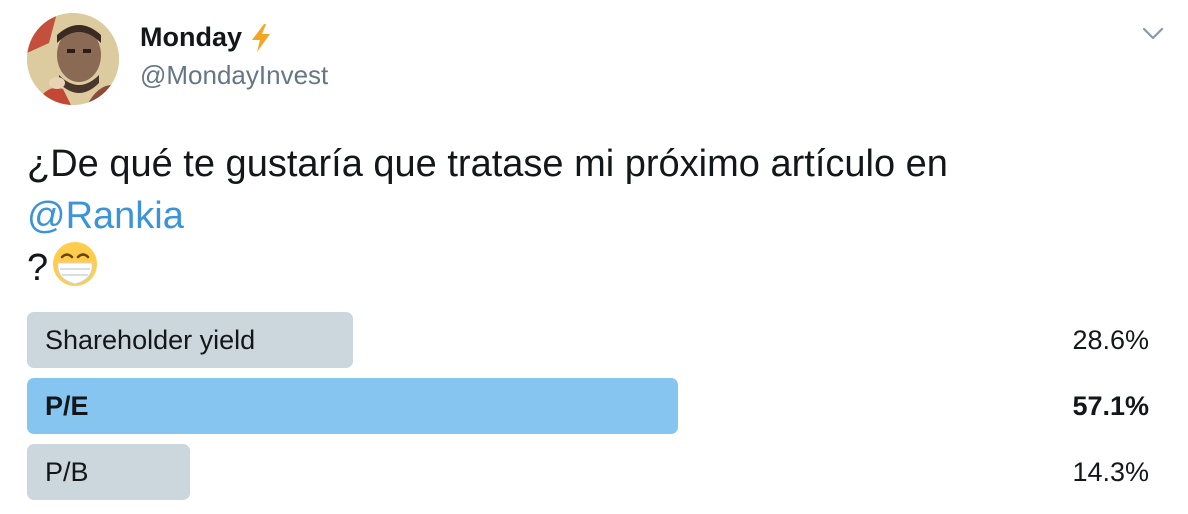 This screenshot has width=1188, height=514. Describe the element at coordinates (150, 340) in the screenshot. I see `poll-option-label: Shareholder yield` at that location.